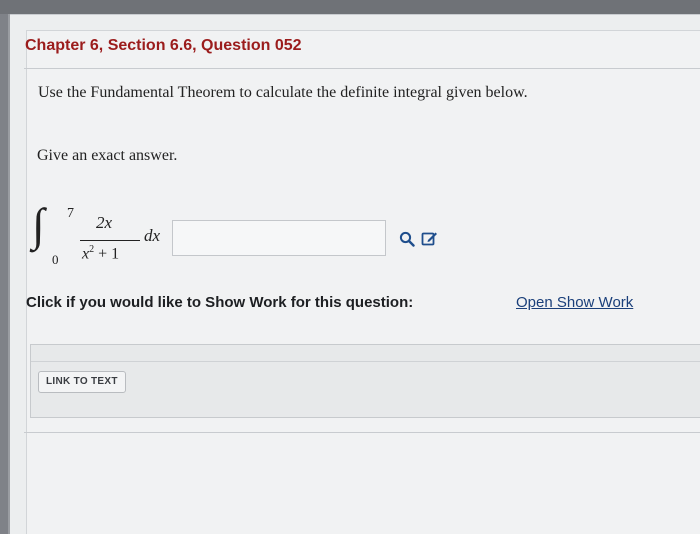 The height and width of the screenshot is (534, 700). What do you see at coordinates (279, 238) in the screenshot?
I see `answer-input` at bounding box center [279, 238].